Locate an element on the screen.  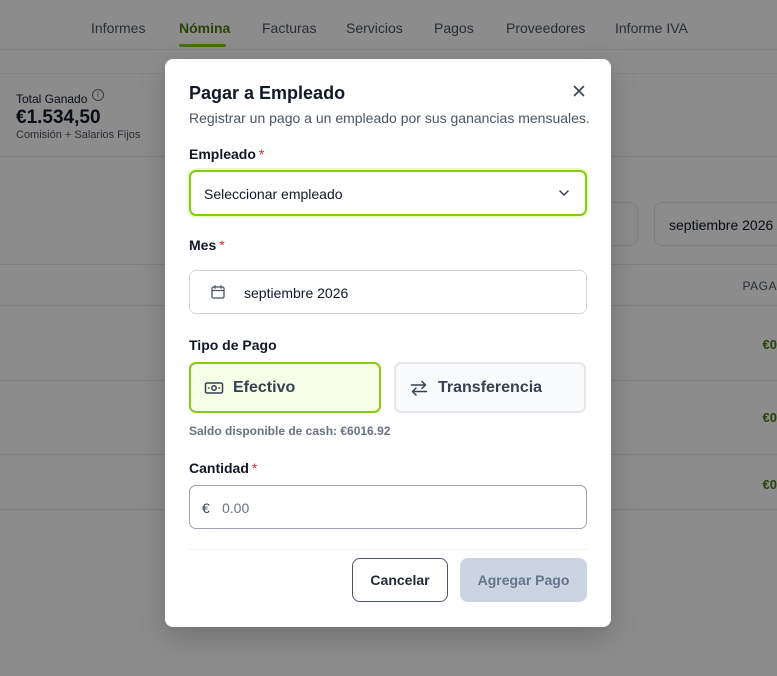
payment-option-cash-label: Efectivo is located at coordinates (264, 387).